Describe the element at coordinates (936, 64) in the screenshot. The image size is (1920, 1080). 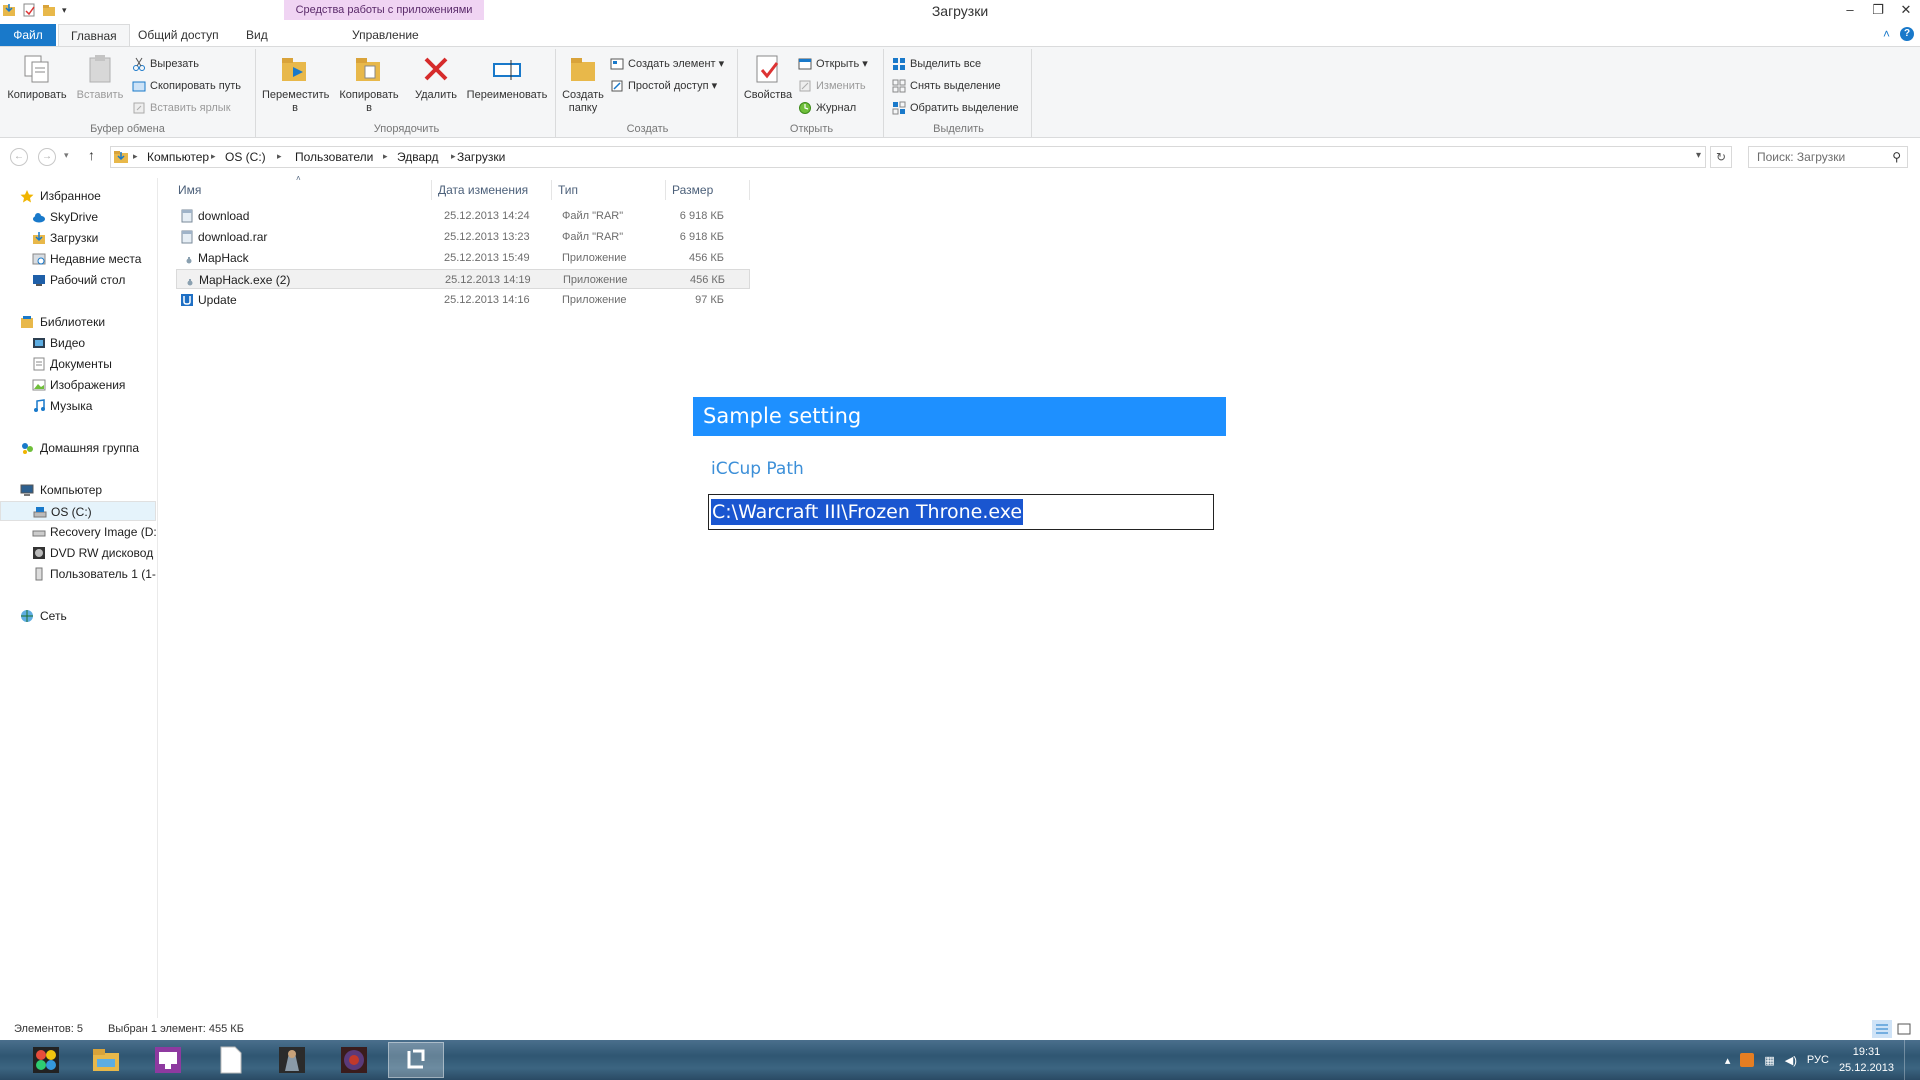
I see `select-all-button: Выделить все` at that location.